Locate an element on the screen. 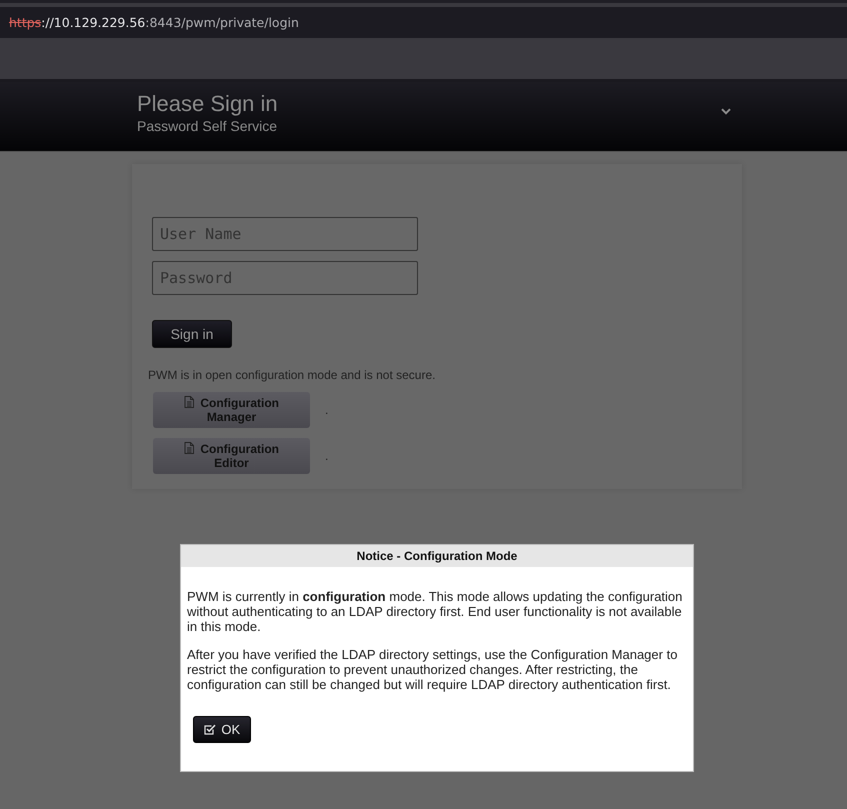 The width and height of the screenshot is (847, 809). check-square-icon is located at coordinates (210, 729).